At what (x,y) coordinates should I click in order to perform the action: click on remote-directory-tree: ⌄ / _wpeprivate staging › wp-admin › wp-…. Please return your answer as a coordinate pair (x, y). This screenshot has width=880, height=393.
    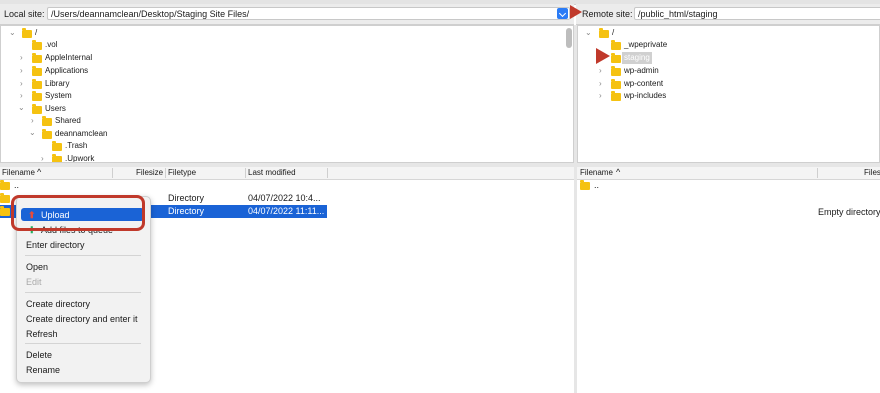
    Looking at the image, I should click on (728, 94).